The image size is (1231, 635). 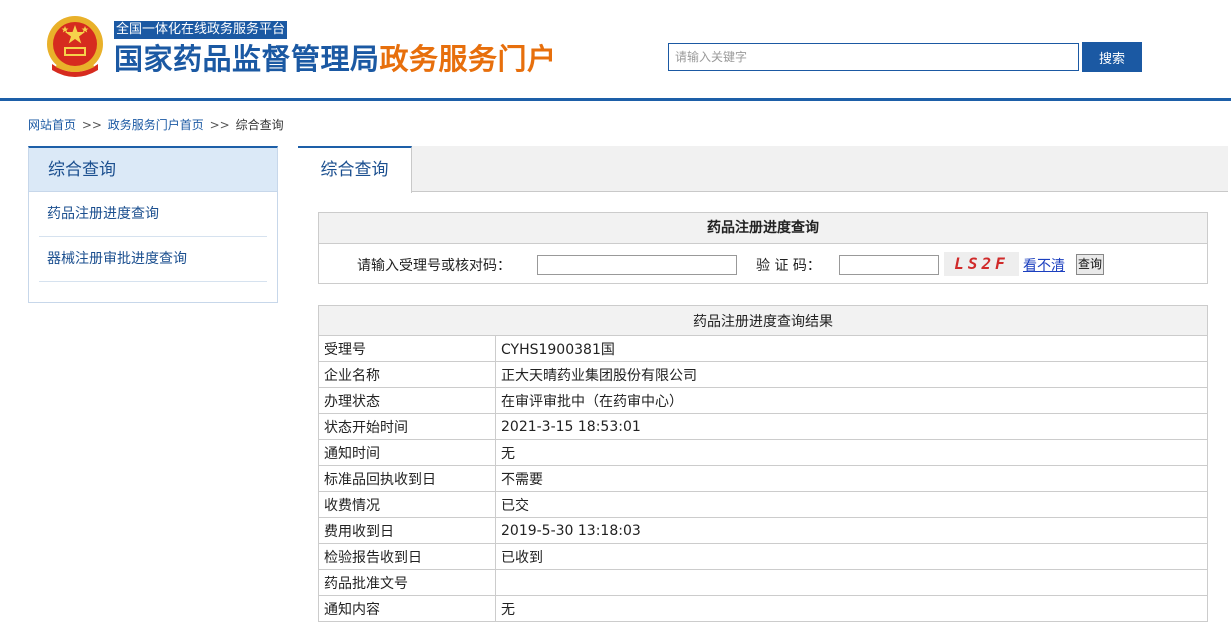 I want to click on row-value: 2019-5-30 13:18:03, so click(x=851, y=530).